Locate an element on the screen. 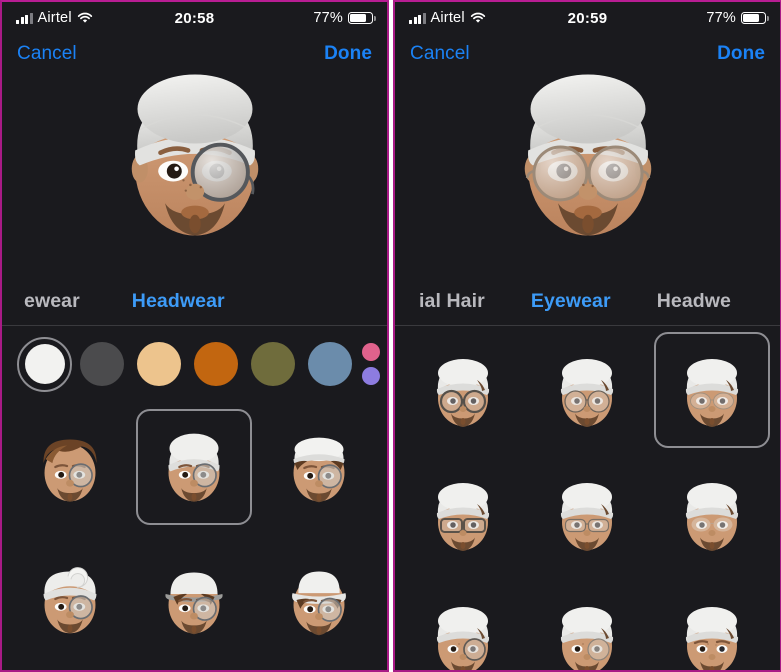 This screenshot has height=672, width=781. status-time: 20:58 is located at coordinates (194, 18).